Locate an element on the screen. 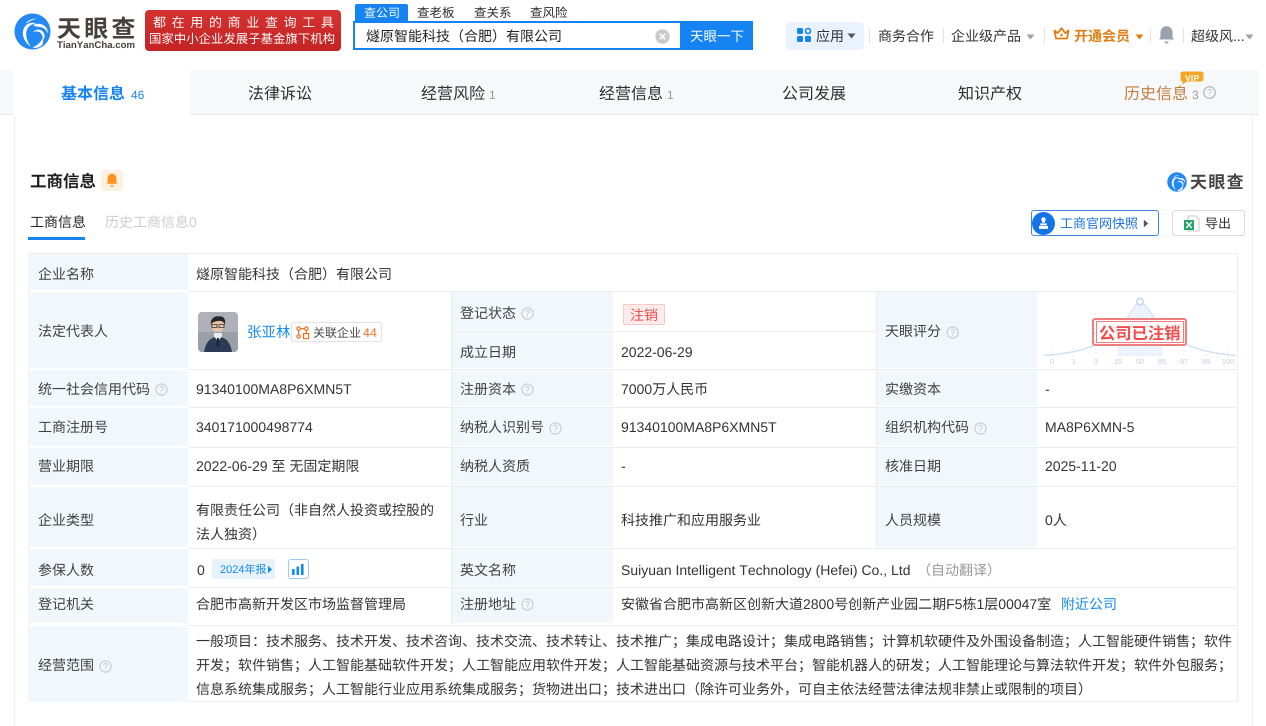 The height and width of the screenshot is (726, 1266). svg-text: 3 is located at coordinates (1096, 361).